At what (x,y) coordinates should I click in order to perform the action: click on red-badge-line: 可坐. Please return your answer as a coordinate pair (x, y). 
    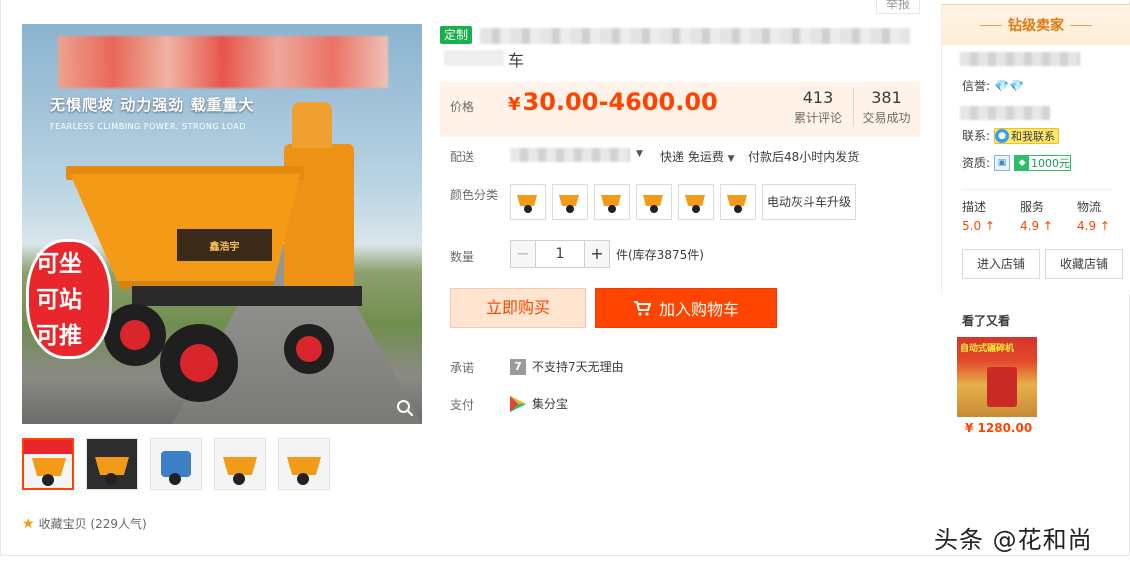
    Looking at the image, I should click on (59, 264).